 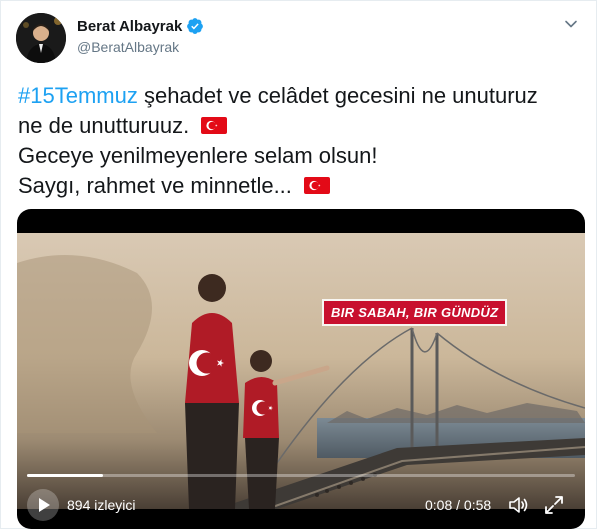 I want to click on author-info: Berat Albayrak @BeratAlbayrak, so click(x=140, y=36).